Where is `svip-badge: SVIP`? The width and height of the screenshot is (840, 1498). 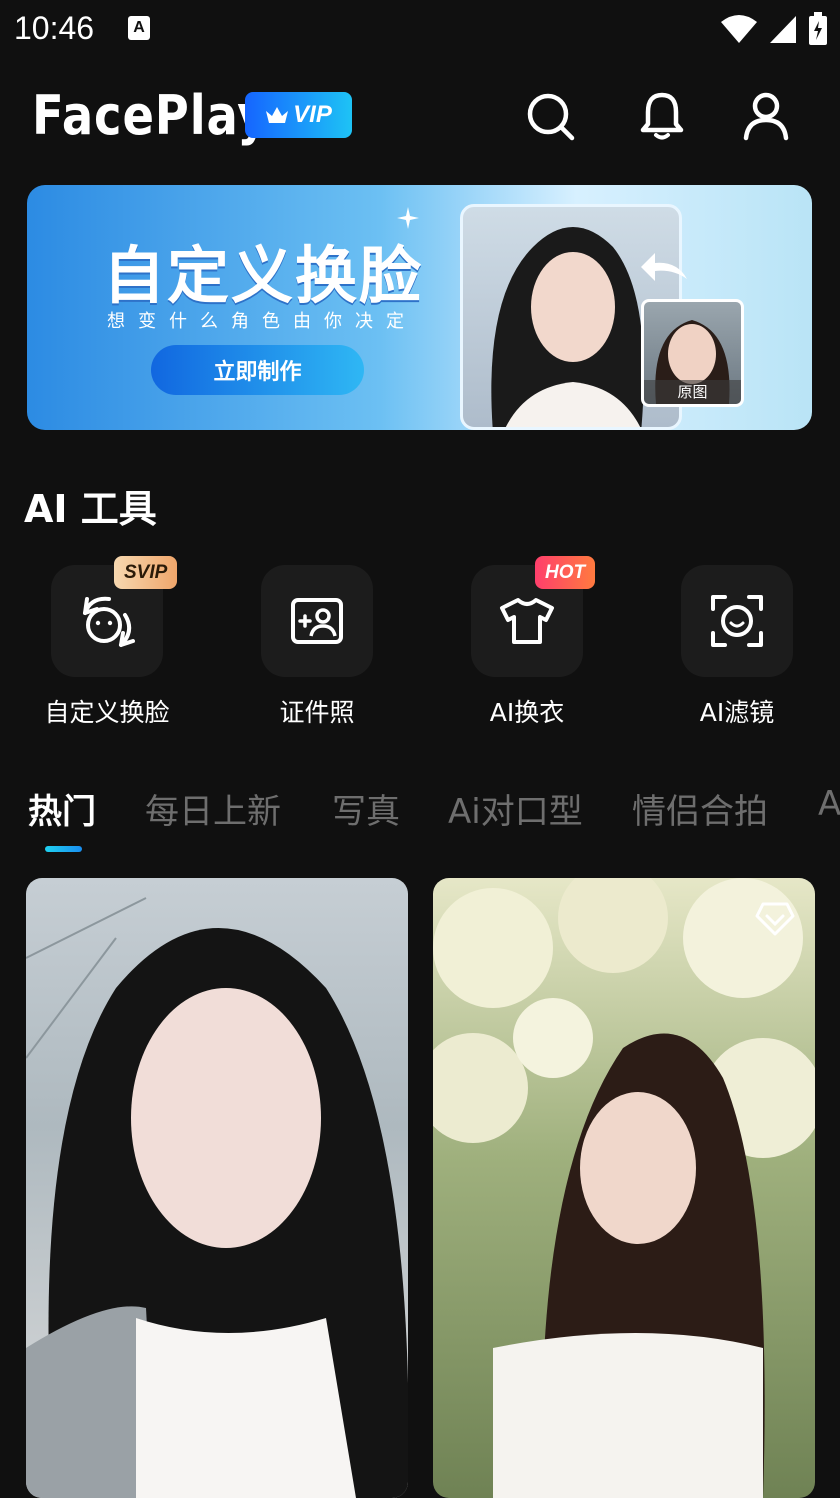 svip-badge: SVIP is located at coordinates (146, 572).